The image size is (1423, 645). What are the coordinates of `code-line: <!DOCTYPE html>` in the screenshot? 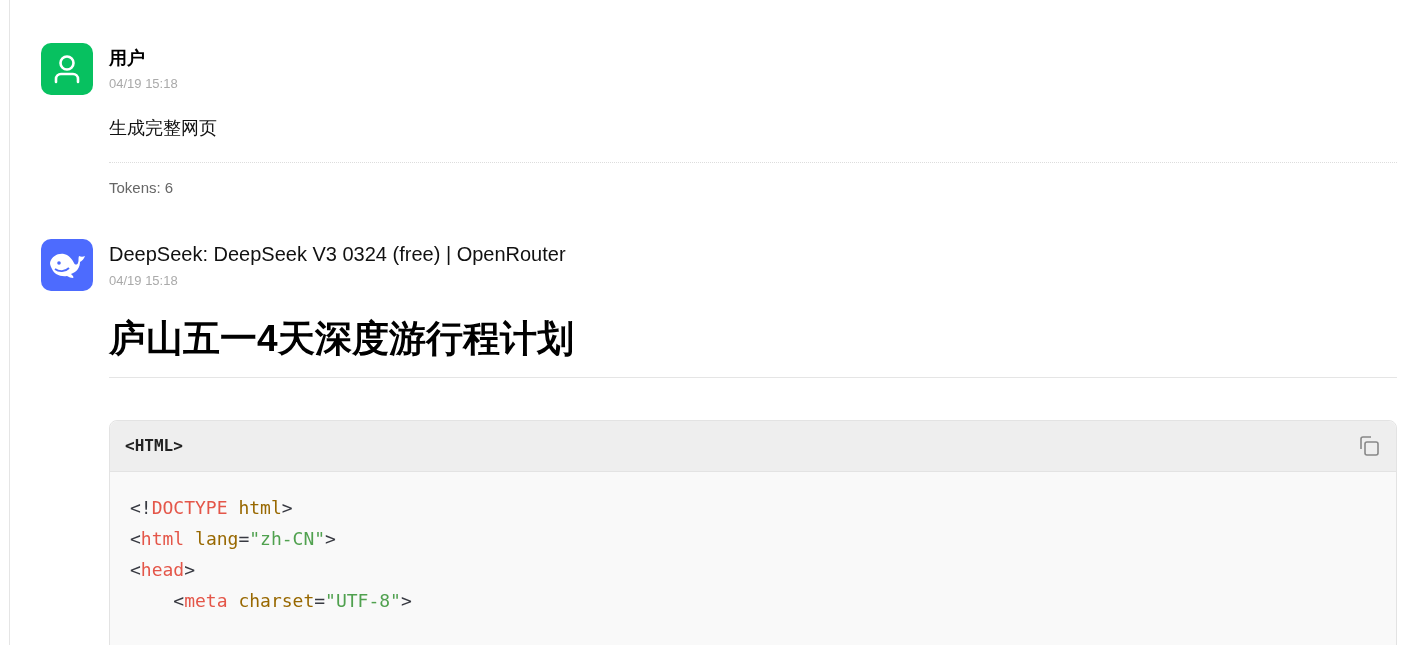 It's located at (212, 508).